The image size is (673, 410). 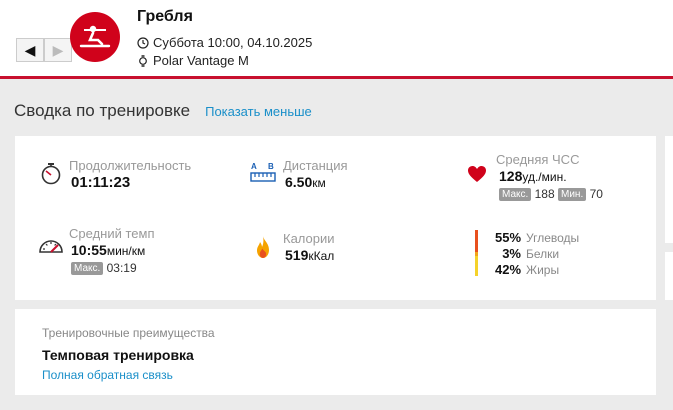 I want to click on summary-heading: Сводка по тренировке Показать меньше, so click(x=163, y=111).